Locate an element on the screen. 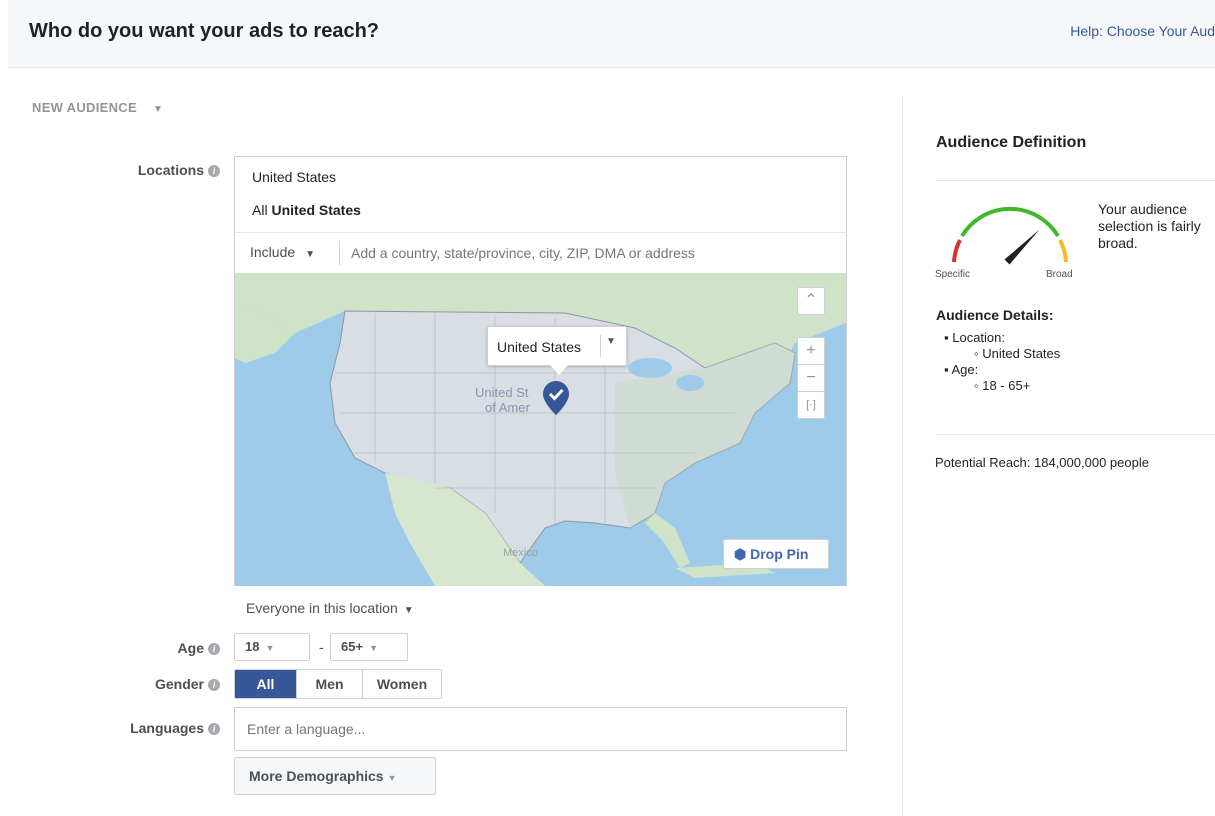 This screenshot has width=1215, height=816. new-audience-label: NEW AUDIENCE is located at coordinates (84, 107).